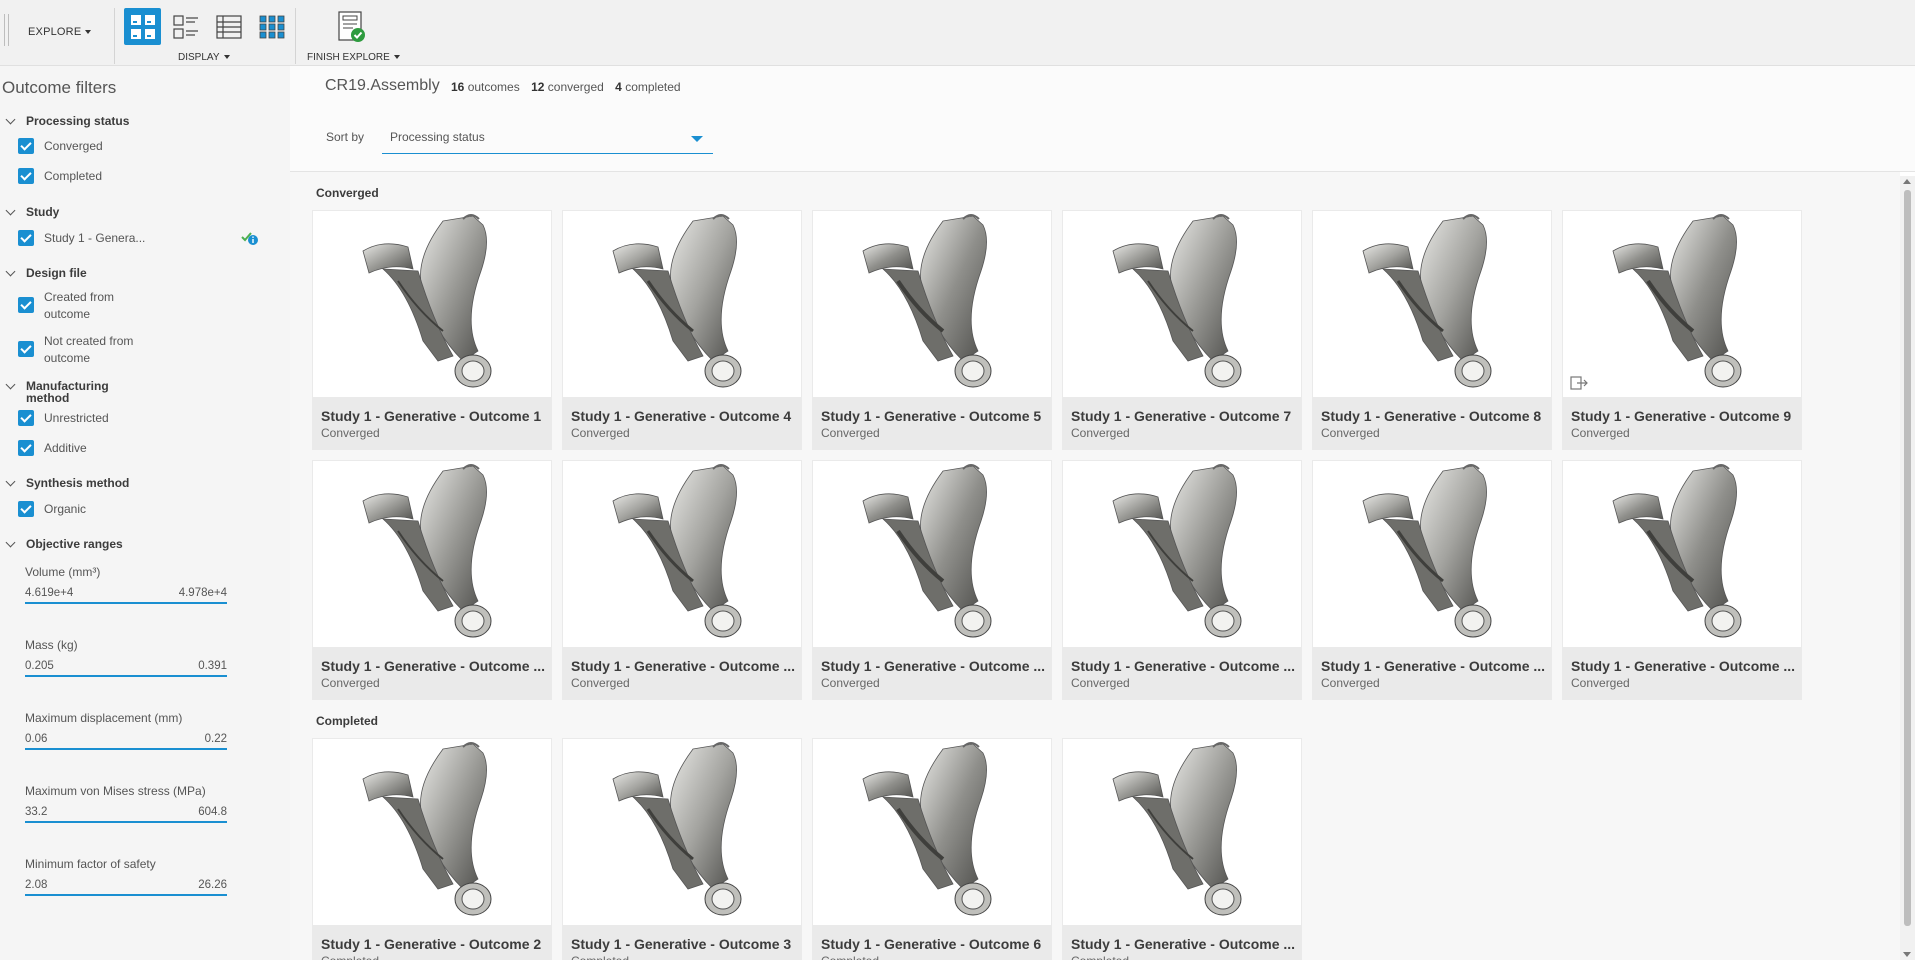  Describe the element at coordinates (1907, 181) in the screenshot. I see `scroll-up-arrow-icon` at that location.